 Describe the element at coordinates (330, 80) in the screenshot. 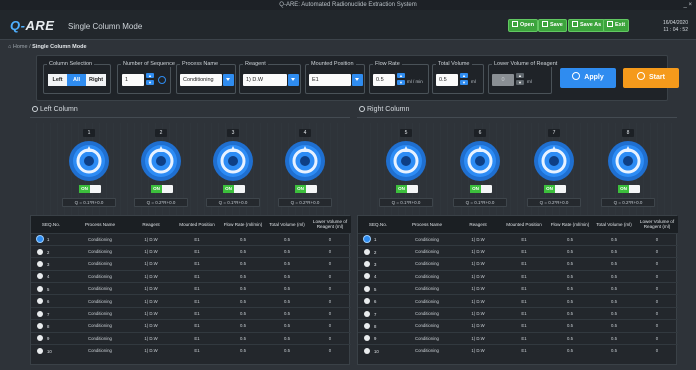

I see `mounted-select: E1` at that location.